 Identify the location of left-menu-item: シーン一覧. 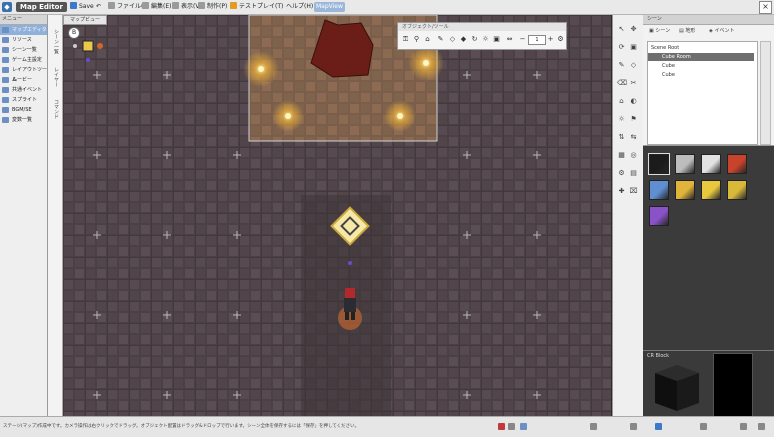
(23, 50).